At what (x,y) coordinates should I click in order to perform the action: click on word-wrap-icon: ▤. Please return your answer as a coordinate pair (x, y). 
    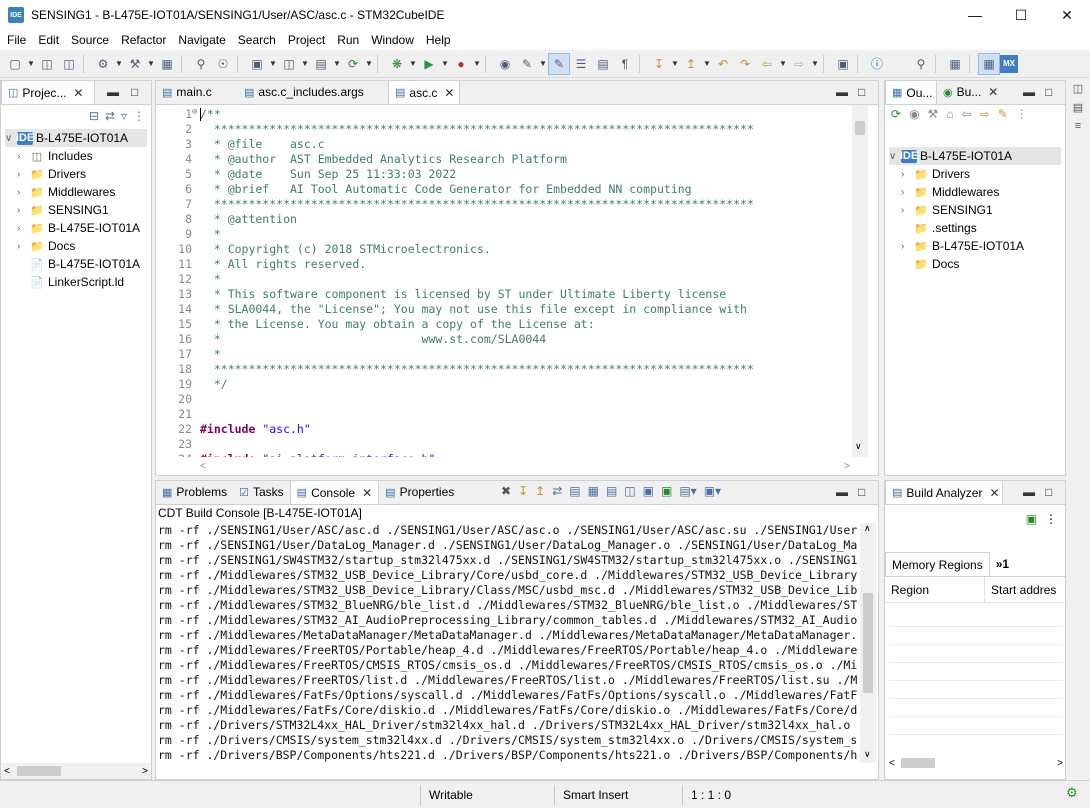
    Looking at the image, I should click on (574, 491).